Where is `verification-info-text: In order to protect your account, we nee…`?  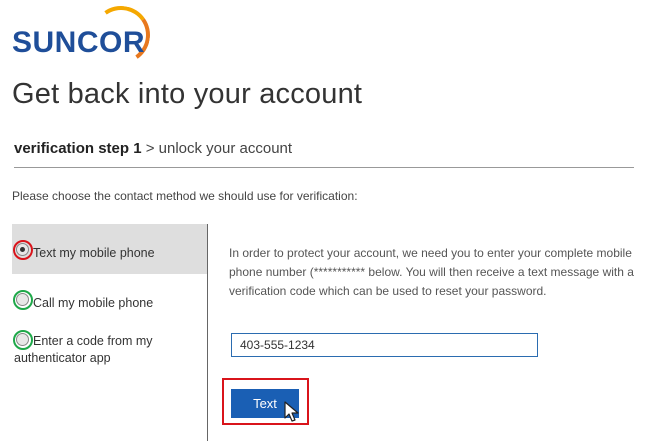 verification-info-text: In order to protect your account, we nee… is located at coordinates (431, 272).